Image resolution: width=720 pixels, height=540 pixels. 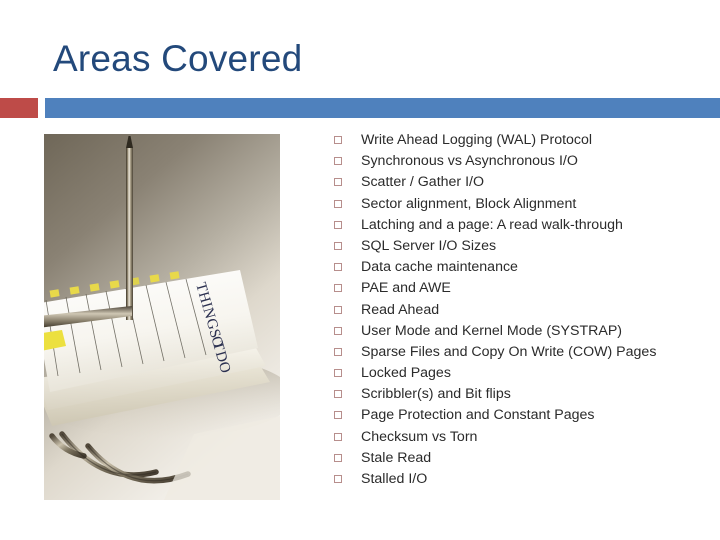 I want to click on list-item: Stale Read, so click(x=524, y=459).